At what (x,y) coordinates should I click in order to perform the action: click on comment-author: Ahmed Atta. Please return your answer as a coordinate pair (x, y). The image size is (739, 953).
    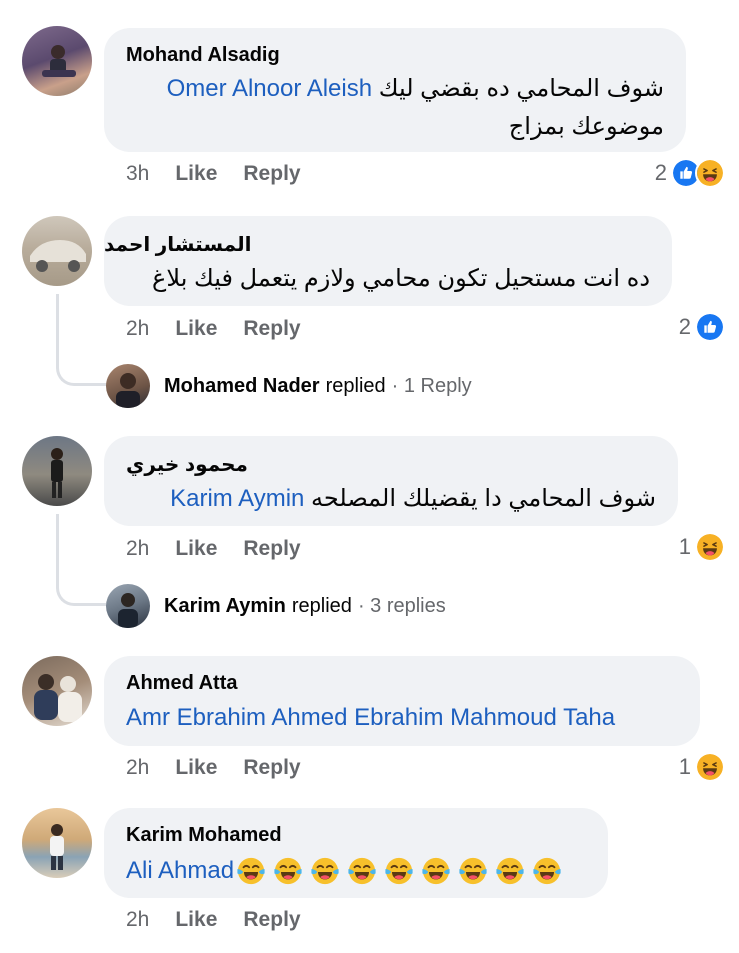
    Looking at the image, I should click on (181, 683).